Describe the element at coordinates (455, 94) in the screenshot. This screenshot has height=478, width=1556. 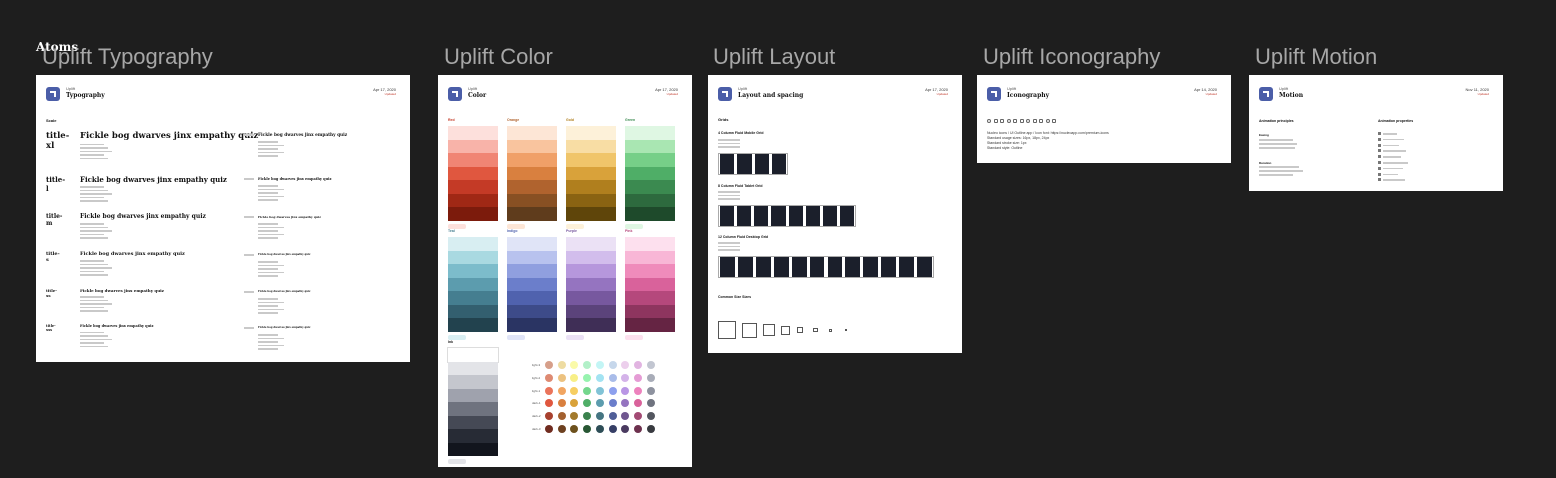
I see `uplift-logo-icon` at that location.